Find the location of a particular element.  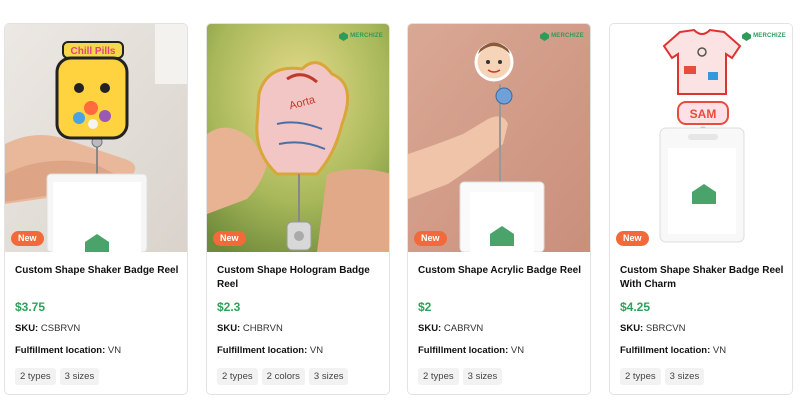

product-image: Aorta MERCHIZE New is located at coordinates (298, 138).